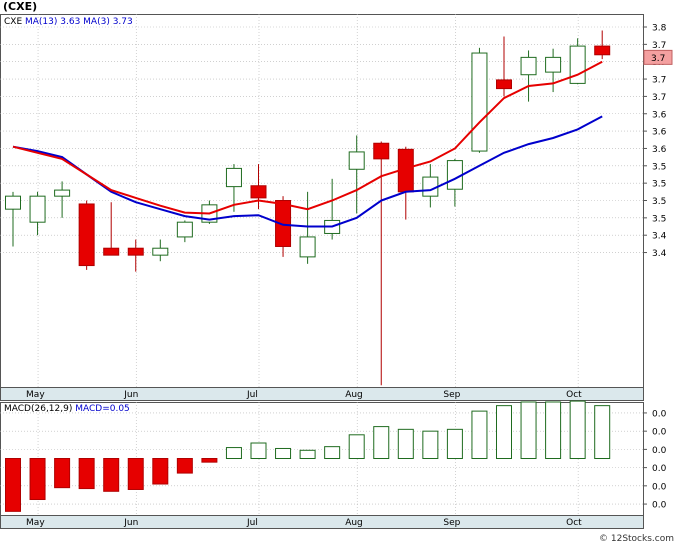 The image size is (680, 546). What do you see at coordinates (322, 394) in the screenshot?
I see `price-month-axis` at bounding box center [322, 394].